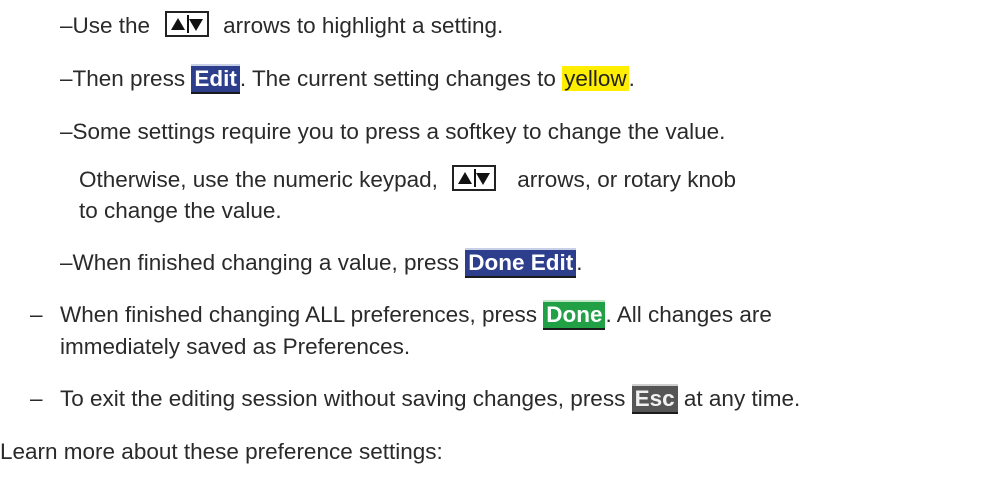 The width and height of the screenshot is (991, 480). Describe the element at coordinates (595, 78) in the screenshot. I see `yellow-highlight: yellow` at that location.